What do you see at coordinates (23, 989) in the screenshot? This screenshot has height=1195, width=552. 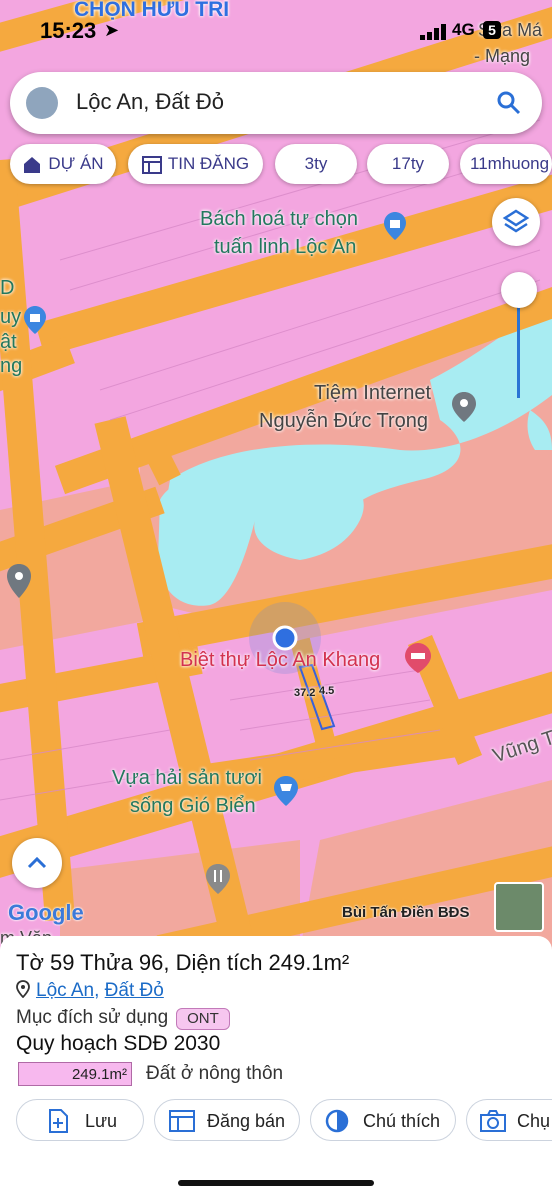 I see `location-pin-icon` at bounding box center [23, 989].